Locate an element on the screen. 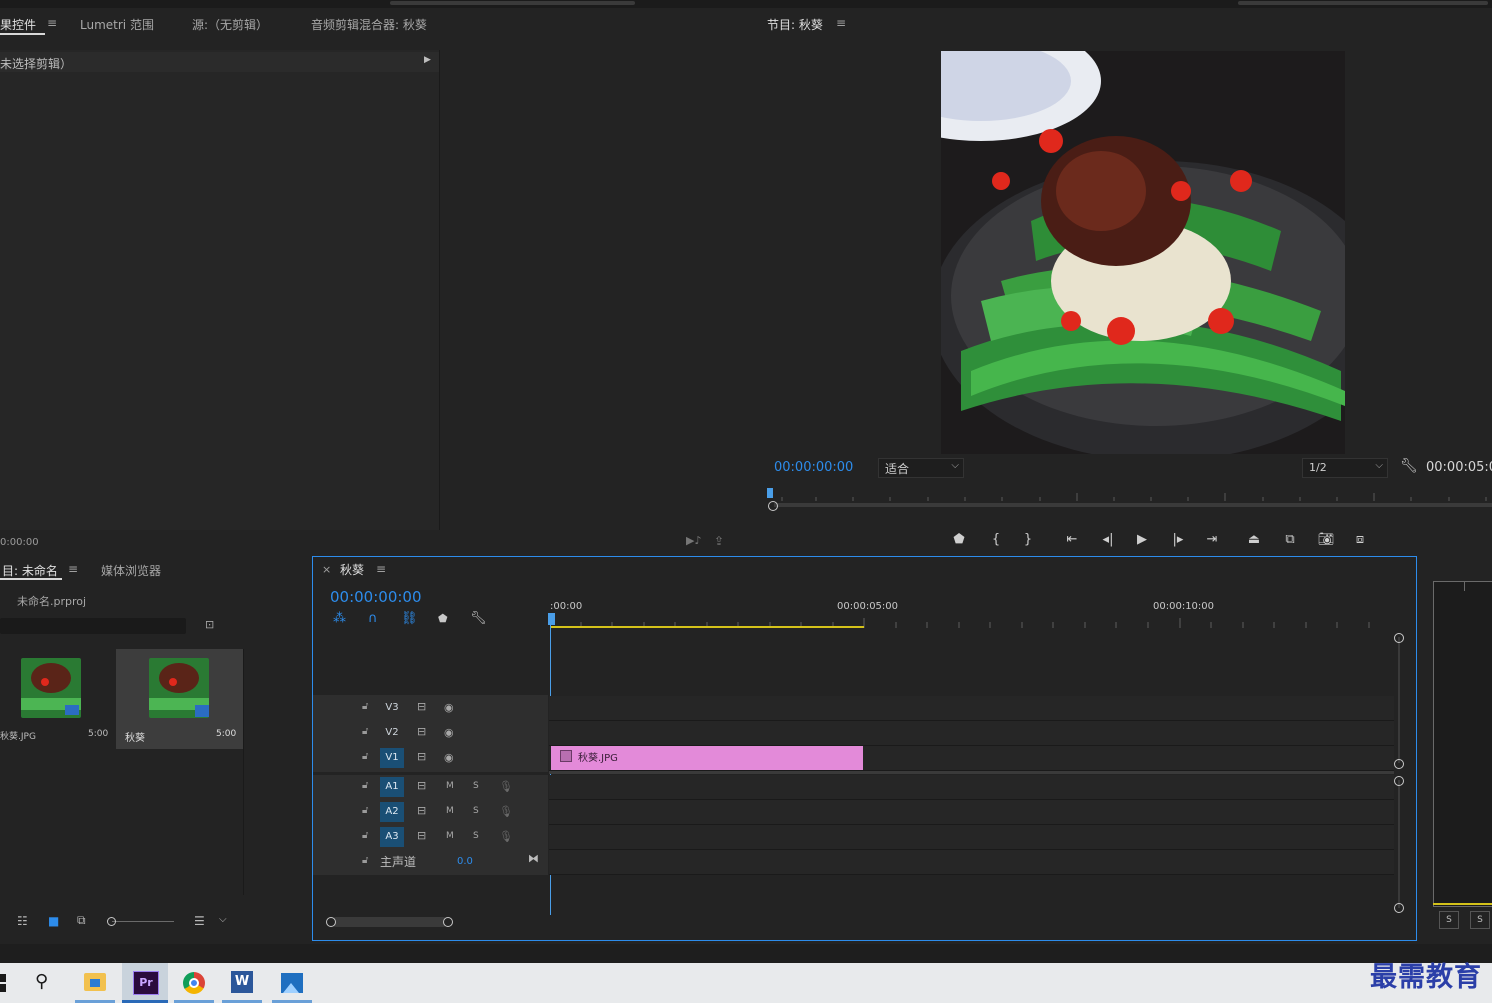  snap-magnet-icon: ∩ is located at coordinates (373, 618).